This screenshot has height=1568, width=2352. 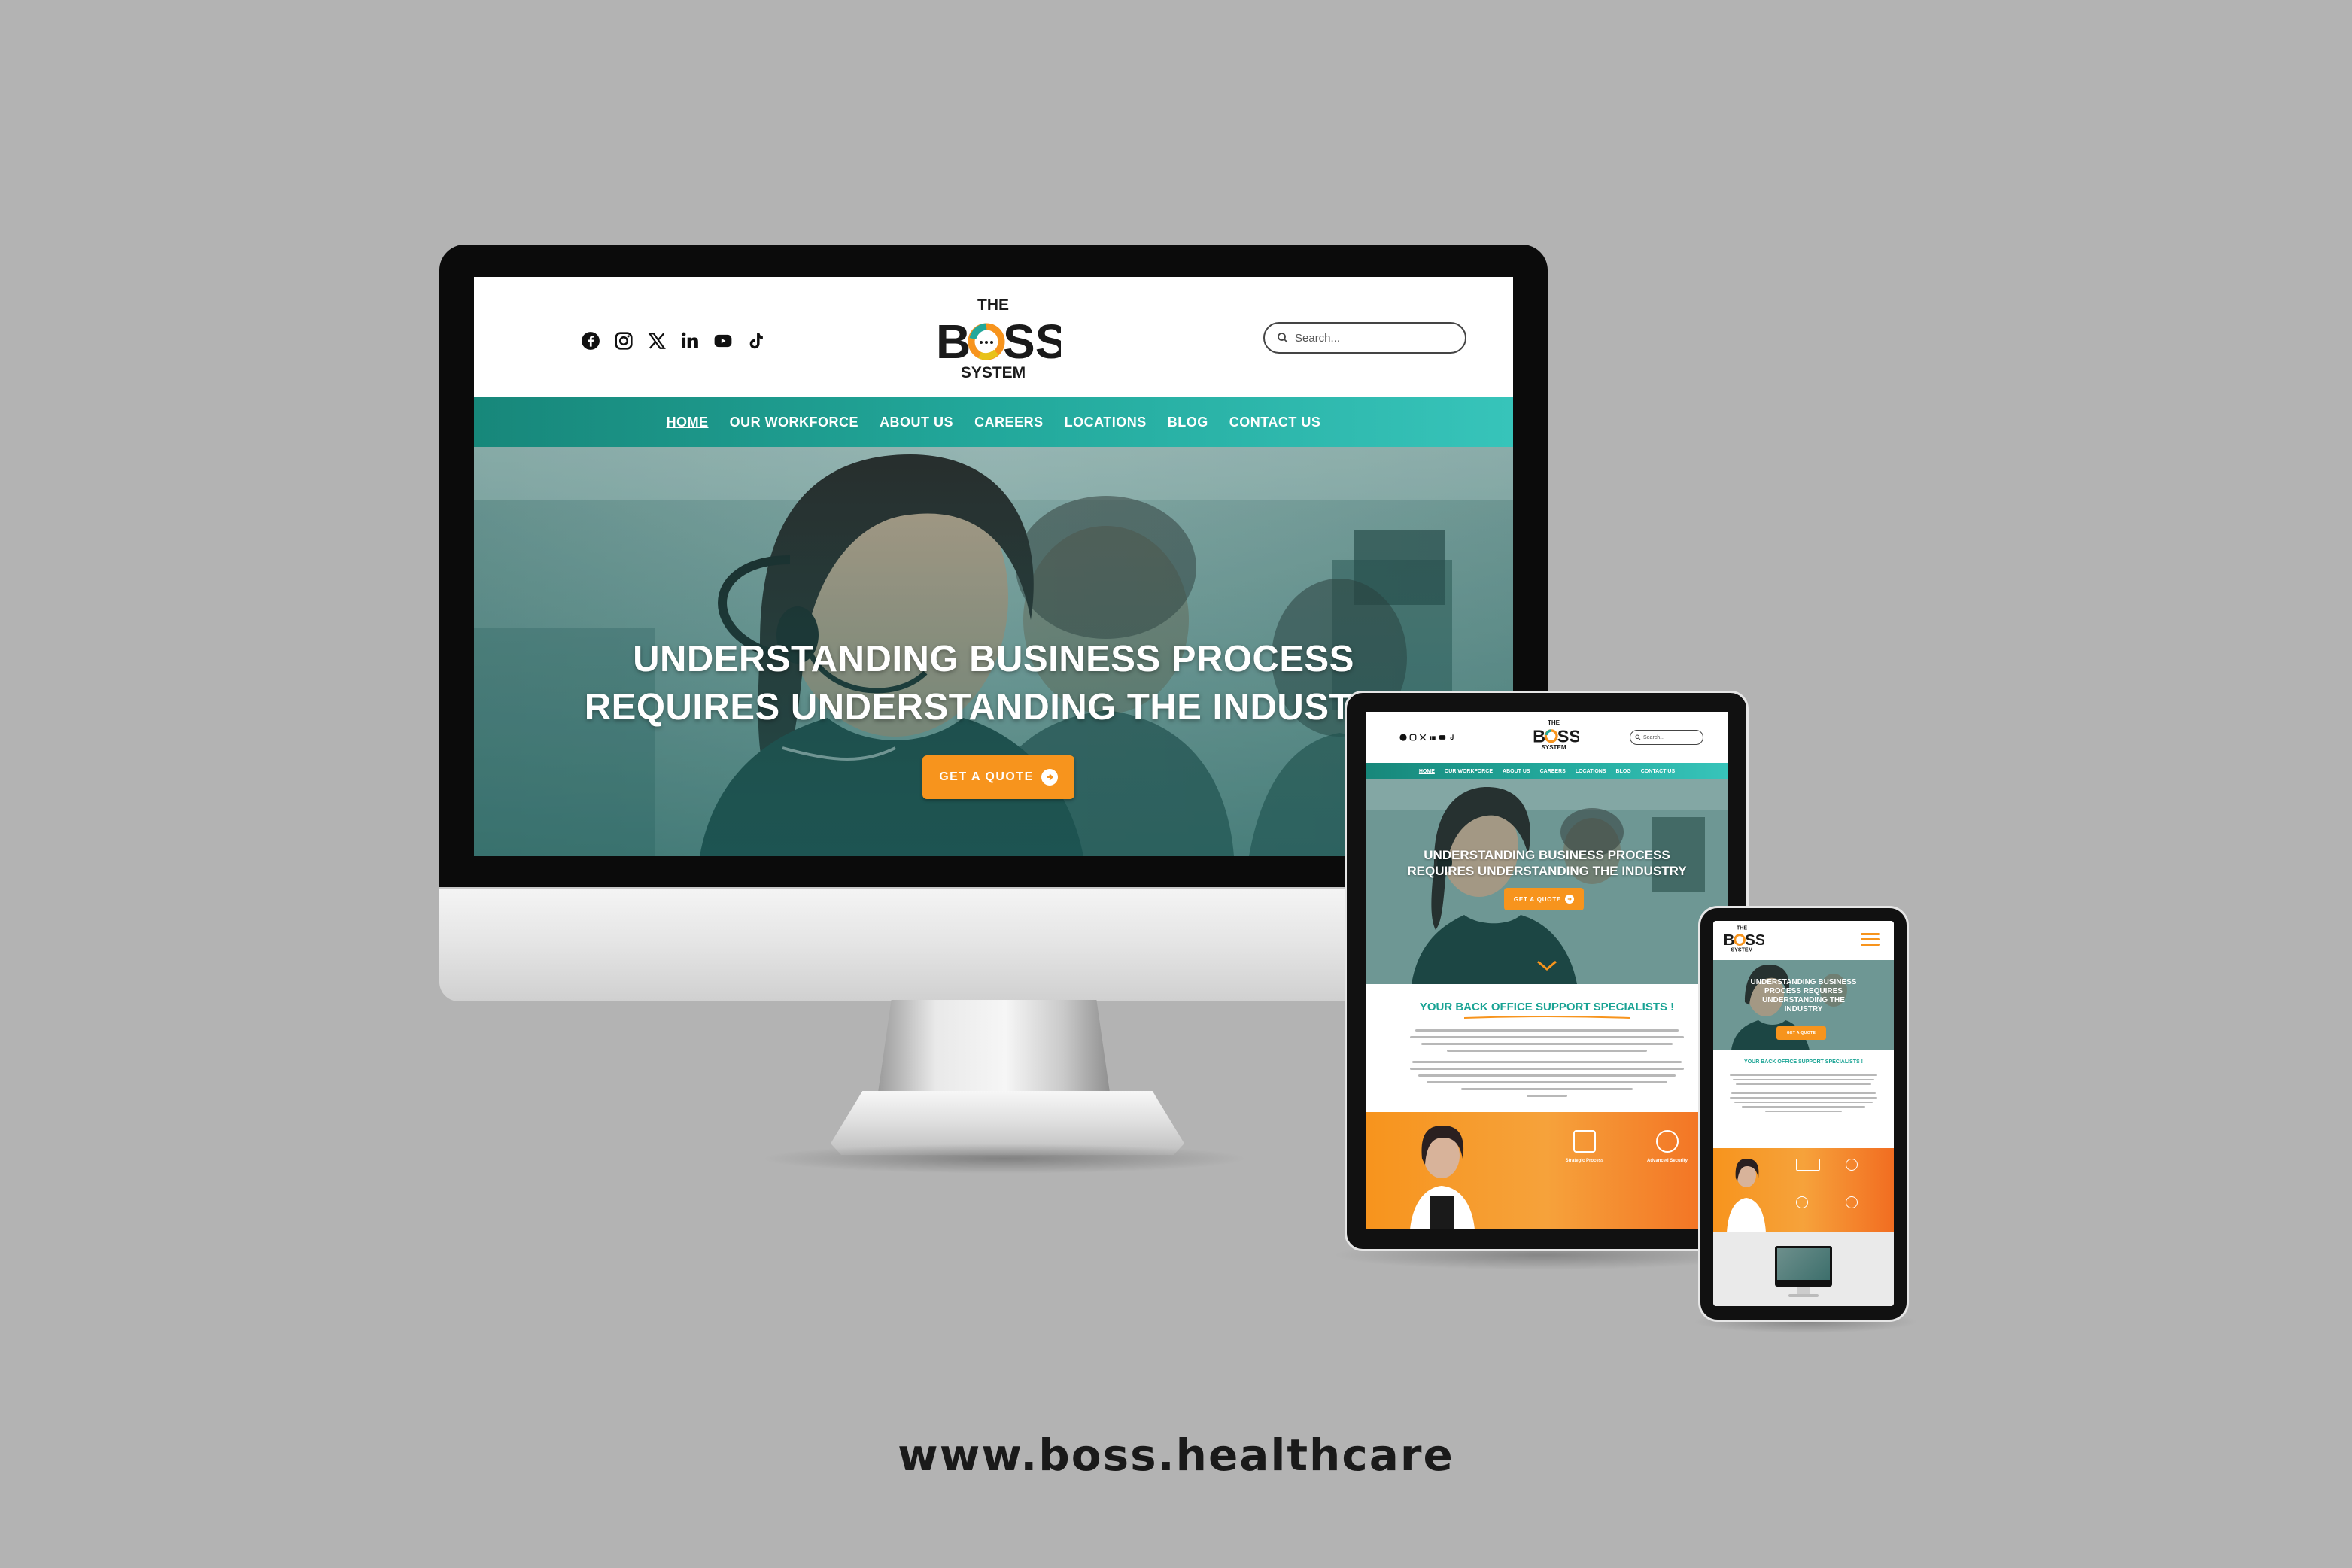 What do you see at coordinates (1804, 1062) in the screenshot?
I see `phone-intro-title: YOUR BACK OFFICE SUPPORT SPECIALISTS !` at bounding box center [1804, 1062].